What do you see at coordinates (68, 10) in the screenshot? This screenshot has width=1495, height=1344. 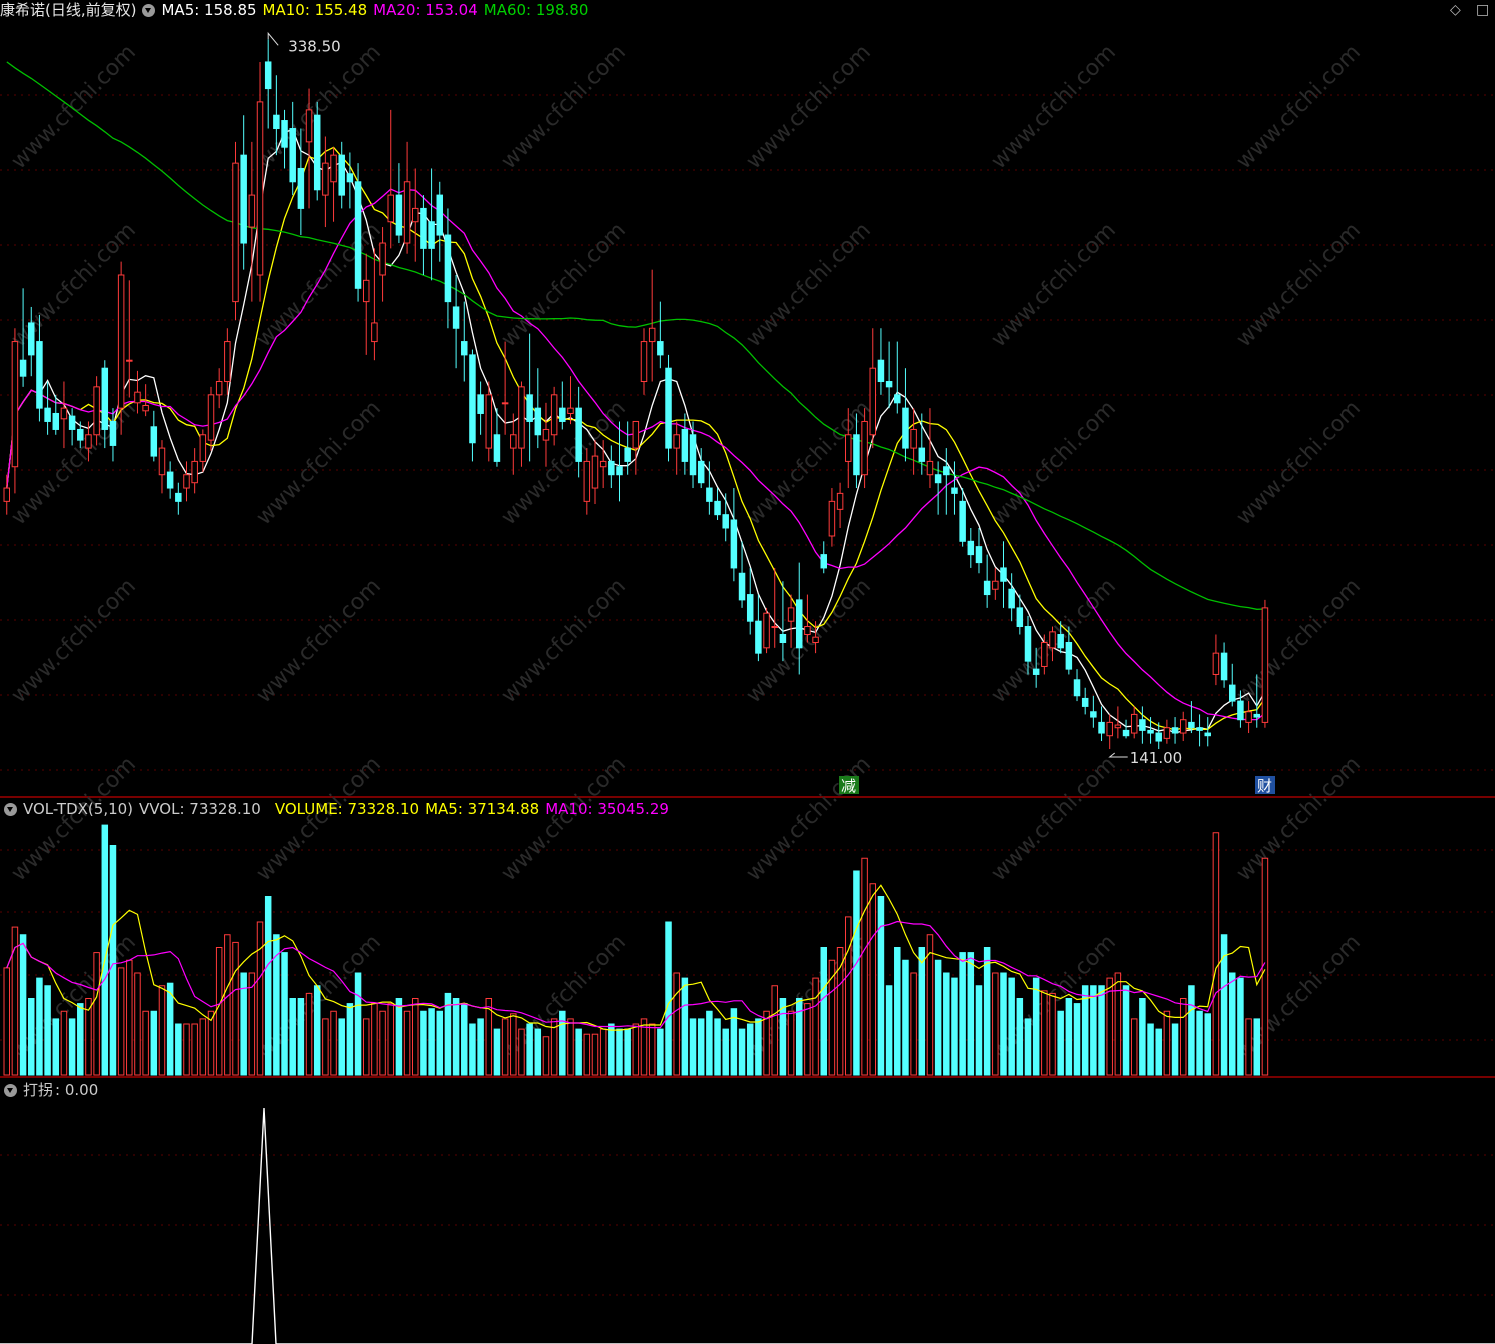 I see `stock-name: 康希诺(日线,前复权)` at bounding box center [68, 10].